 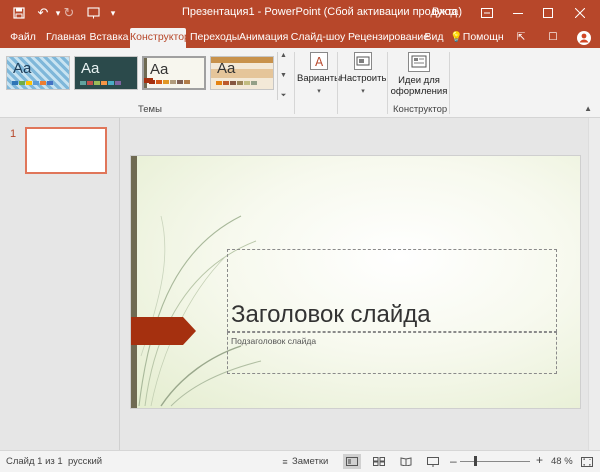 What do you see at coordinates (283, 55) in the screenshot?
I see `gallery-up-icon: ▲` at bounding box center [283, 55].